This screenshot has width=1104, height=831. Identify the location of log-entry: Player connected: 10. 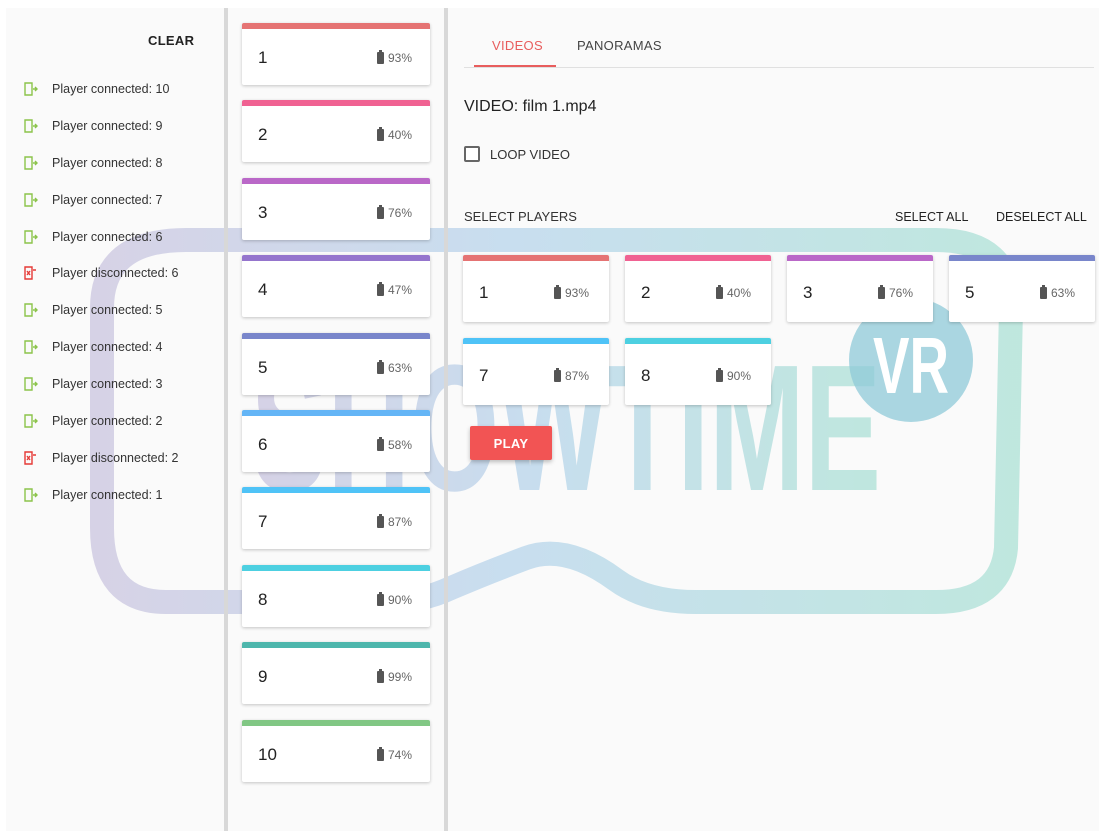
(115, 89).